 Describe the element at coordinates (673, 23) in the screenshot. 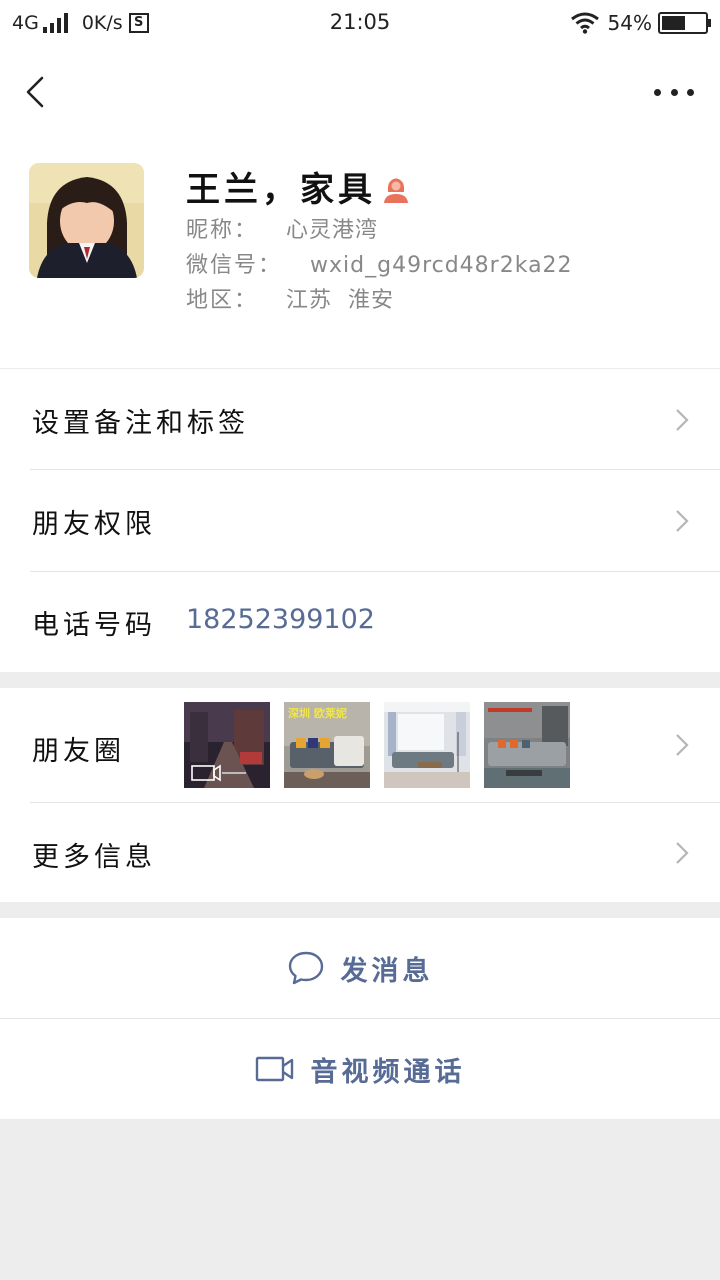

I see `battery-fill` at that location.